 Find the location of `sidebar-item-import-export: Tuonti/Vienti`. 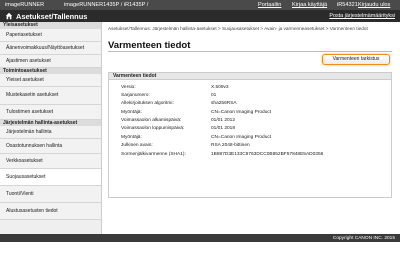

sidebar-item-import-export: Tuonti/Vienti is located at coordinates (50, 194).